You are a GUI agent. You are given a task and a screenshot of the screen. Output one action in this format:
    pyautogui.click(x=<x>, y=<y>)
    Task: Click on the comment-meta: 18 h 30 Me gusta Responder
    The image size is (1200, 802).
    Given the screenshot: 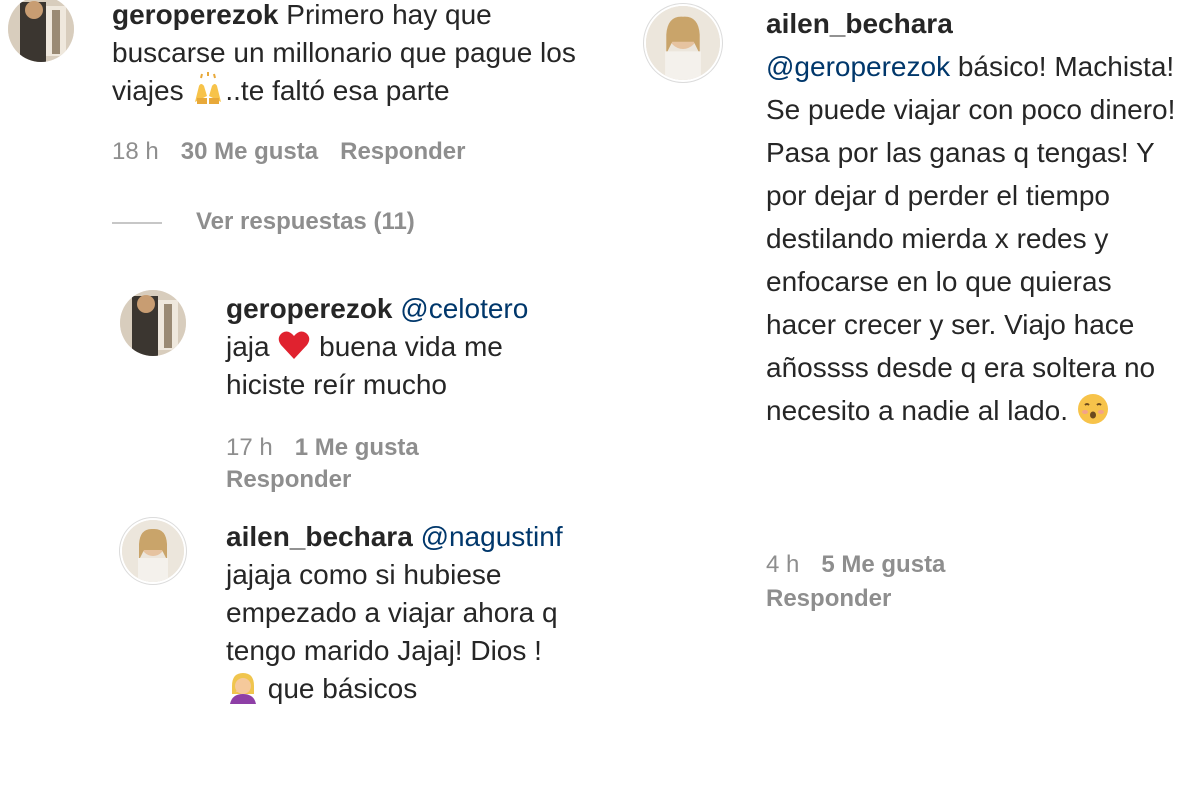 What is the action you would take?
    pyautogui.click(x=299, y=152)
    